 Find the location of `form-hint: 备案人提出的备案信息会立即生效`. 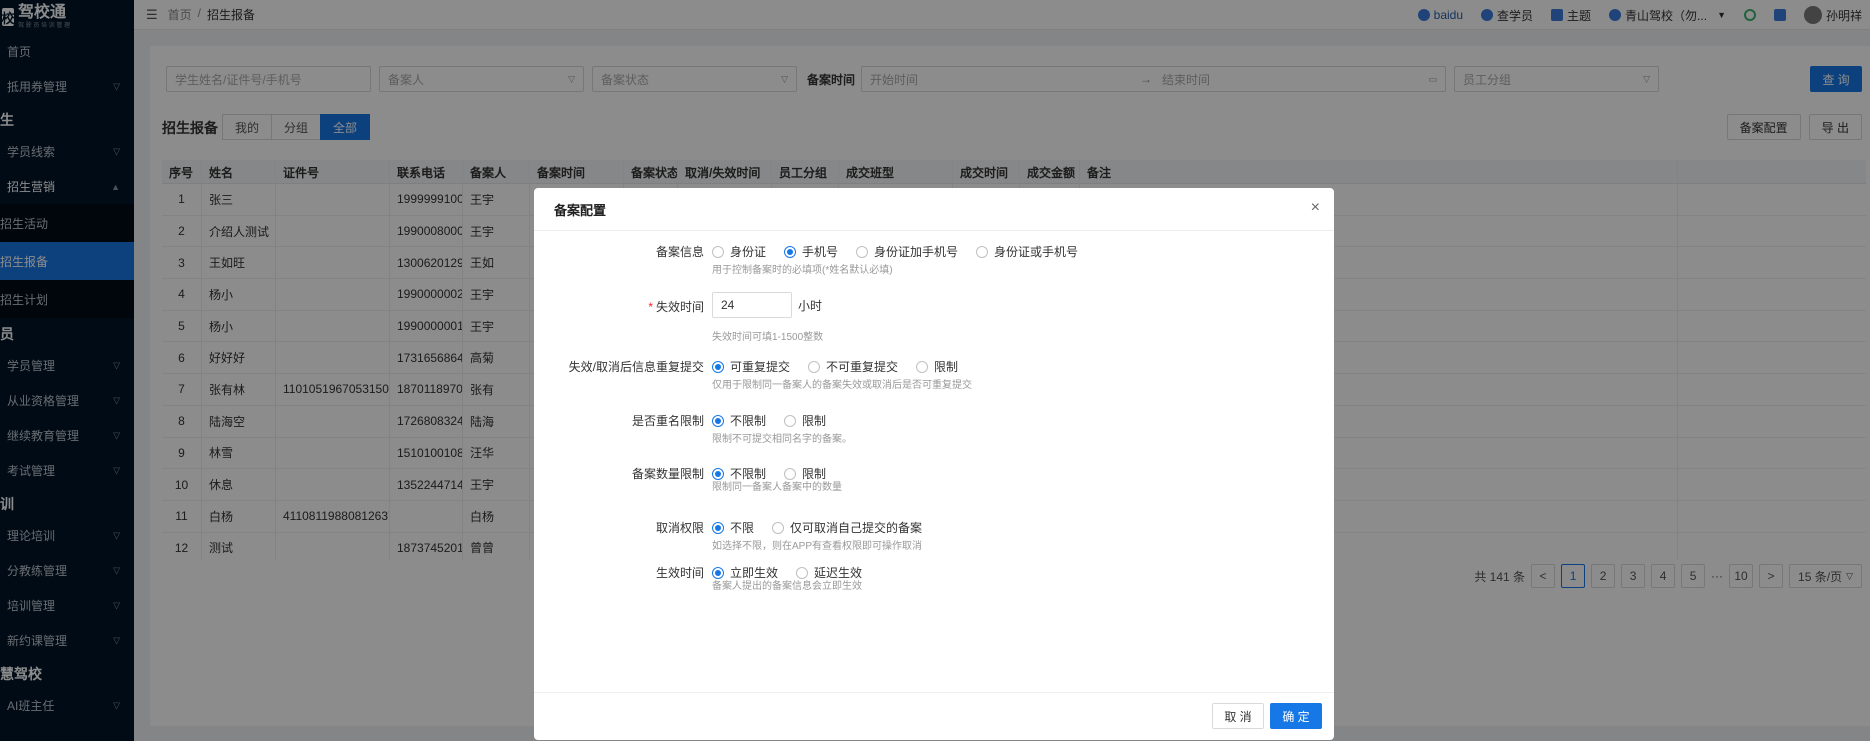

form-hint: 备案人提出的备案信息会立即生效 is located at coordinates (787, 586).